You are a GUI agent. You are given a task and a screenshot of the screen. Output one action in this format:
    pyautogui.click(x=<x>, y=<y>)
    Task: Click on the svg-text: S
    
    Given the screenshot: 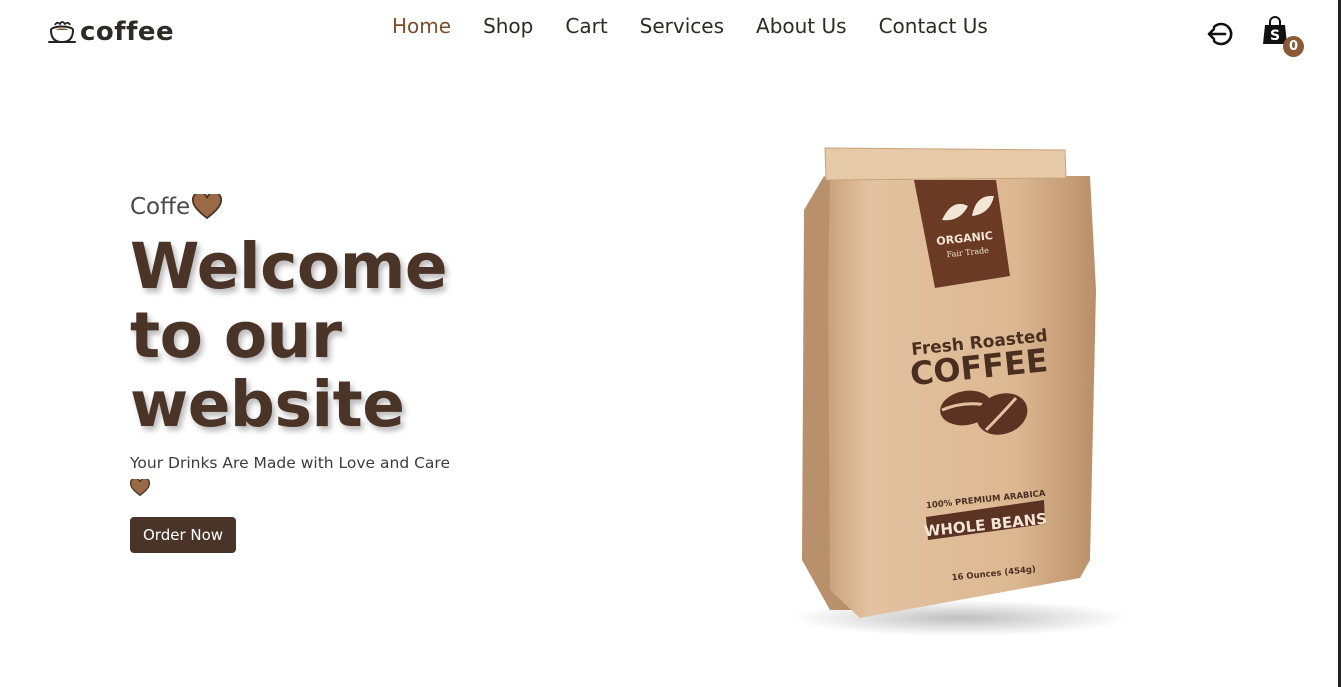 What is the action you would take?
    pyautogui.click(x=1275, y=36)
    